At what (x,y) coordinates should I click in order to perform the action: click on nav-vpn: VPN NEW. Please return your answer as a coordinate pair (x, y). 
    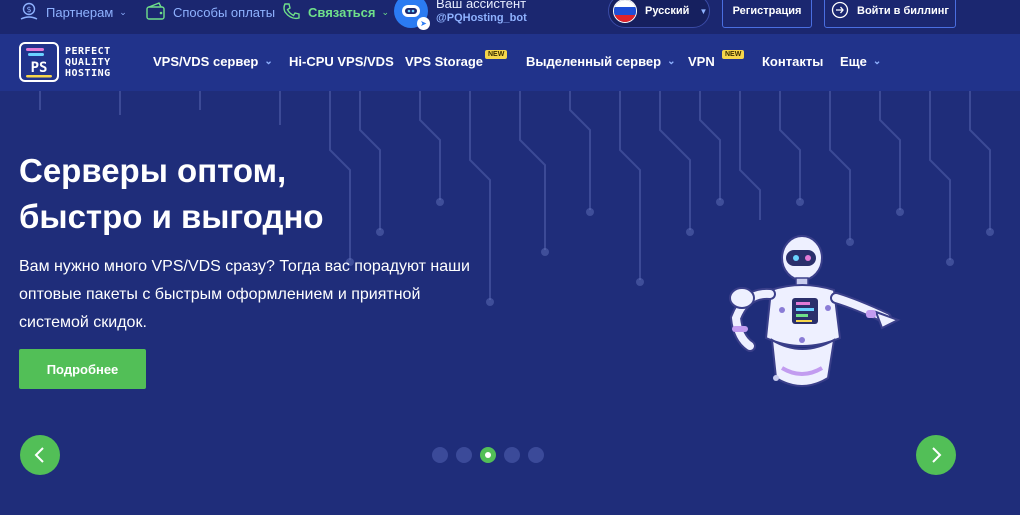
    Looking at the image, I should click on (716, 59).